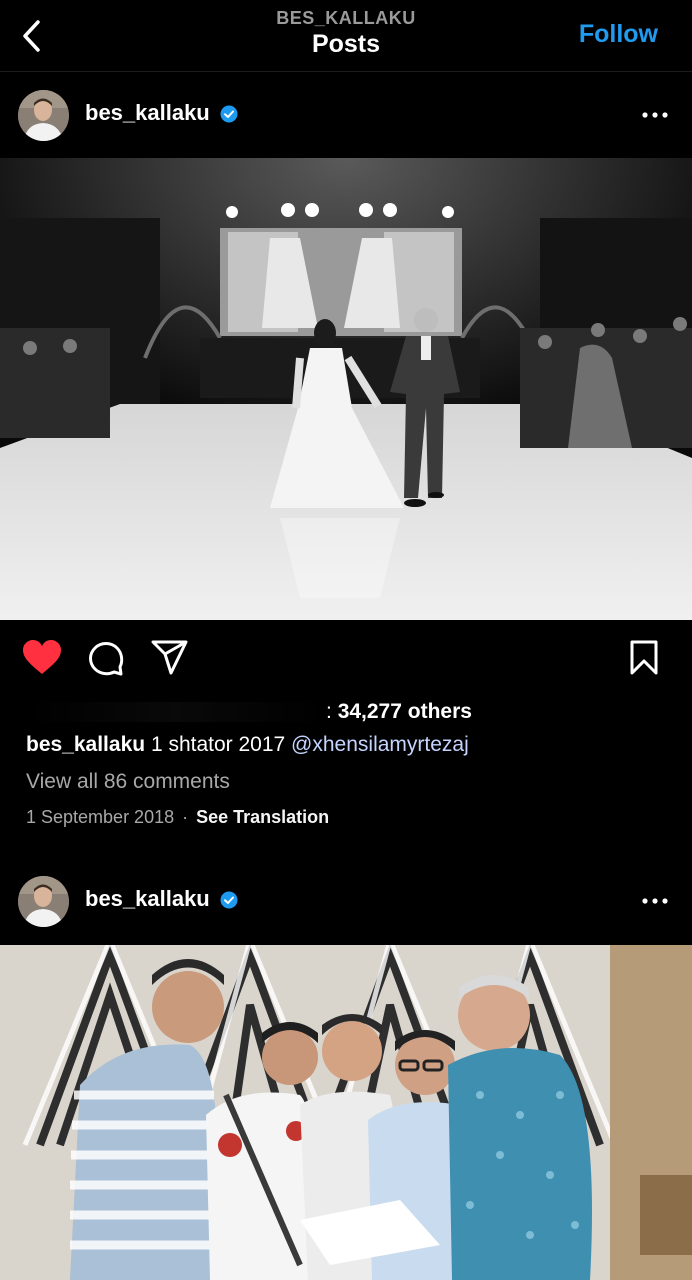  I want to click on heart-icon, so click(42, 657).